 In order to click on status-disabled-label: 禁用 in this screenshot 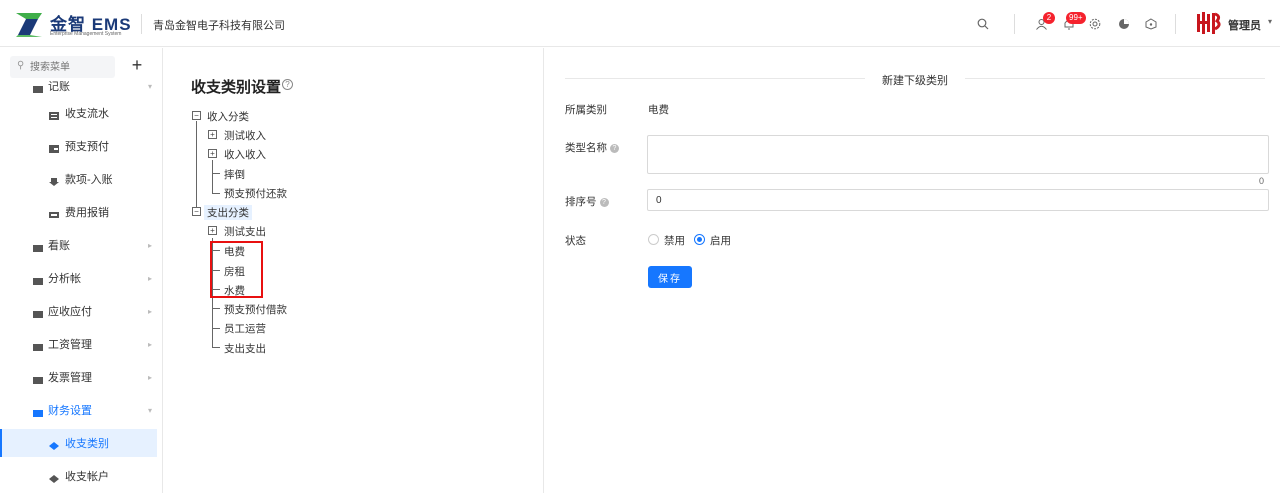, I will do `click(674, 240)`.